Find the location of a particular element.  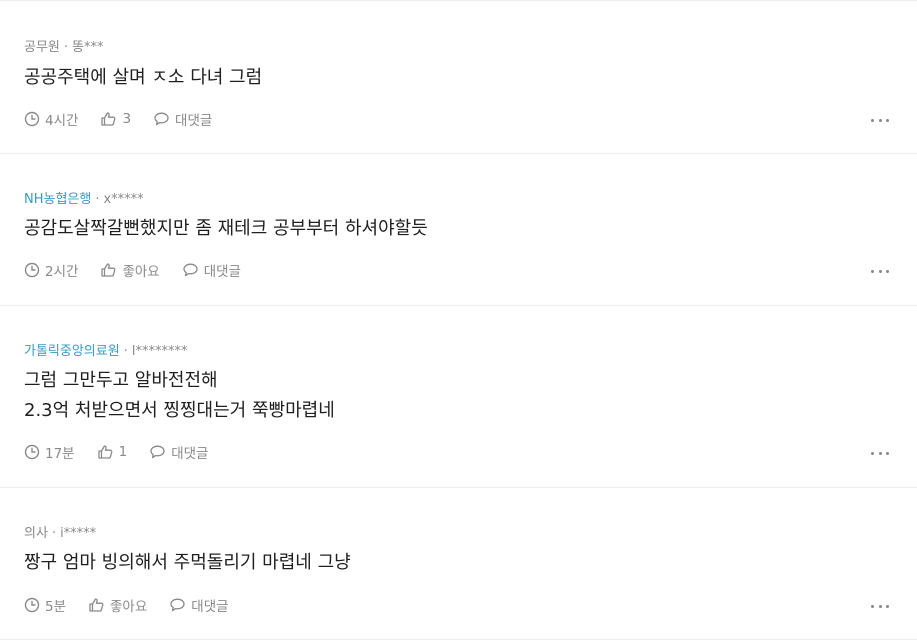

time-info: 5분 is located at coordinates (45, 605).